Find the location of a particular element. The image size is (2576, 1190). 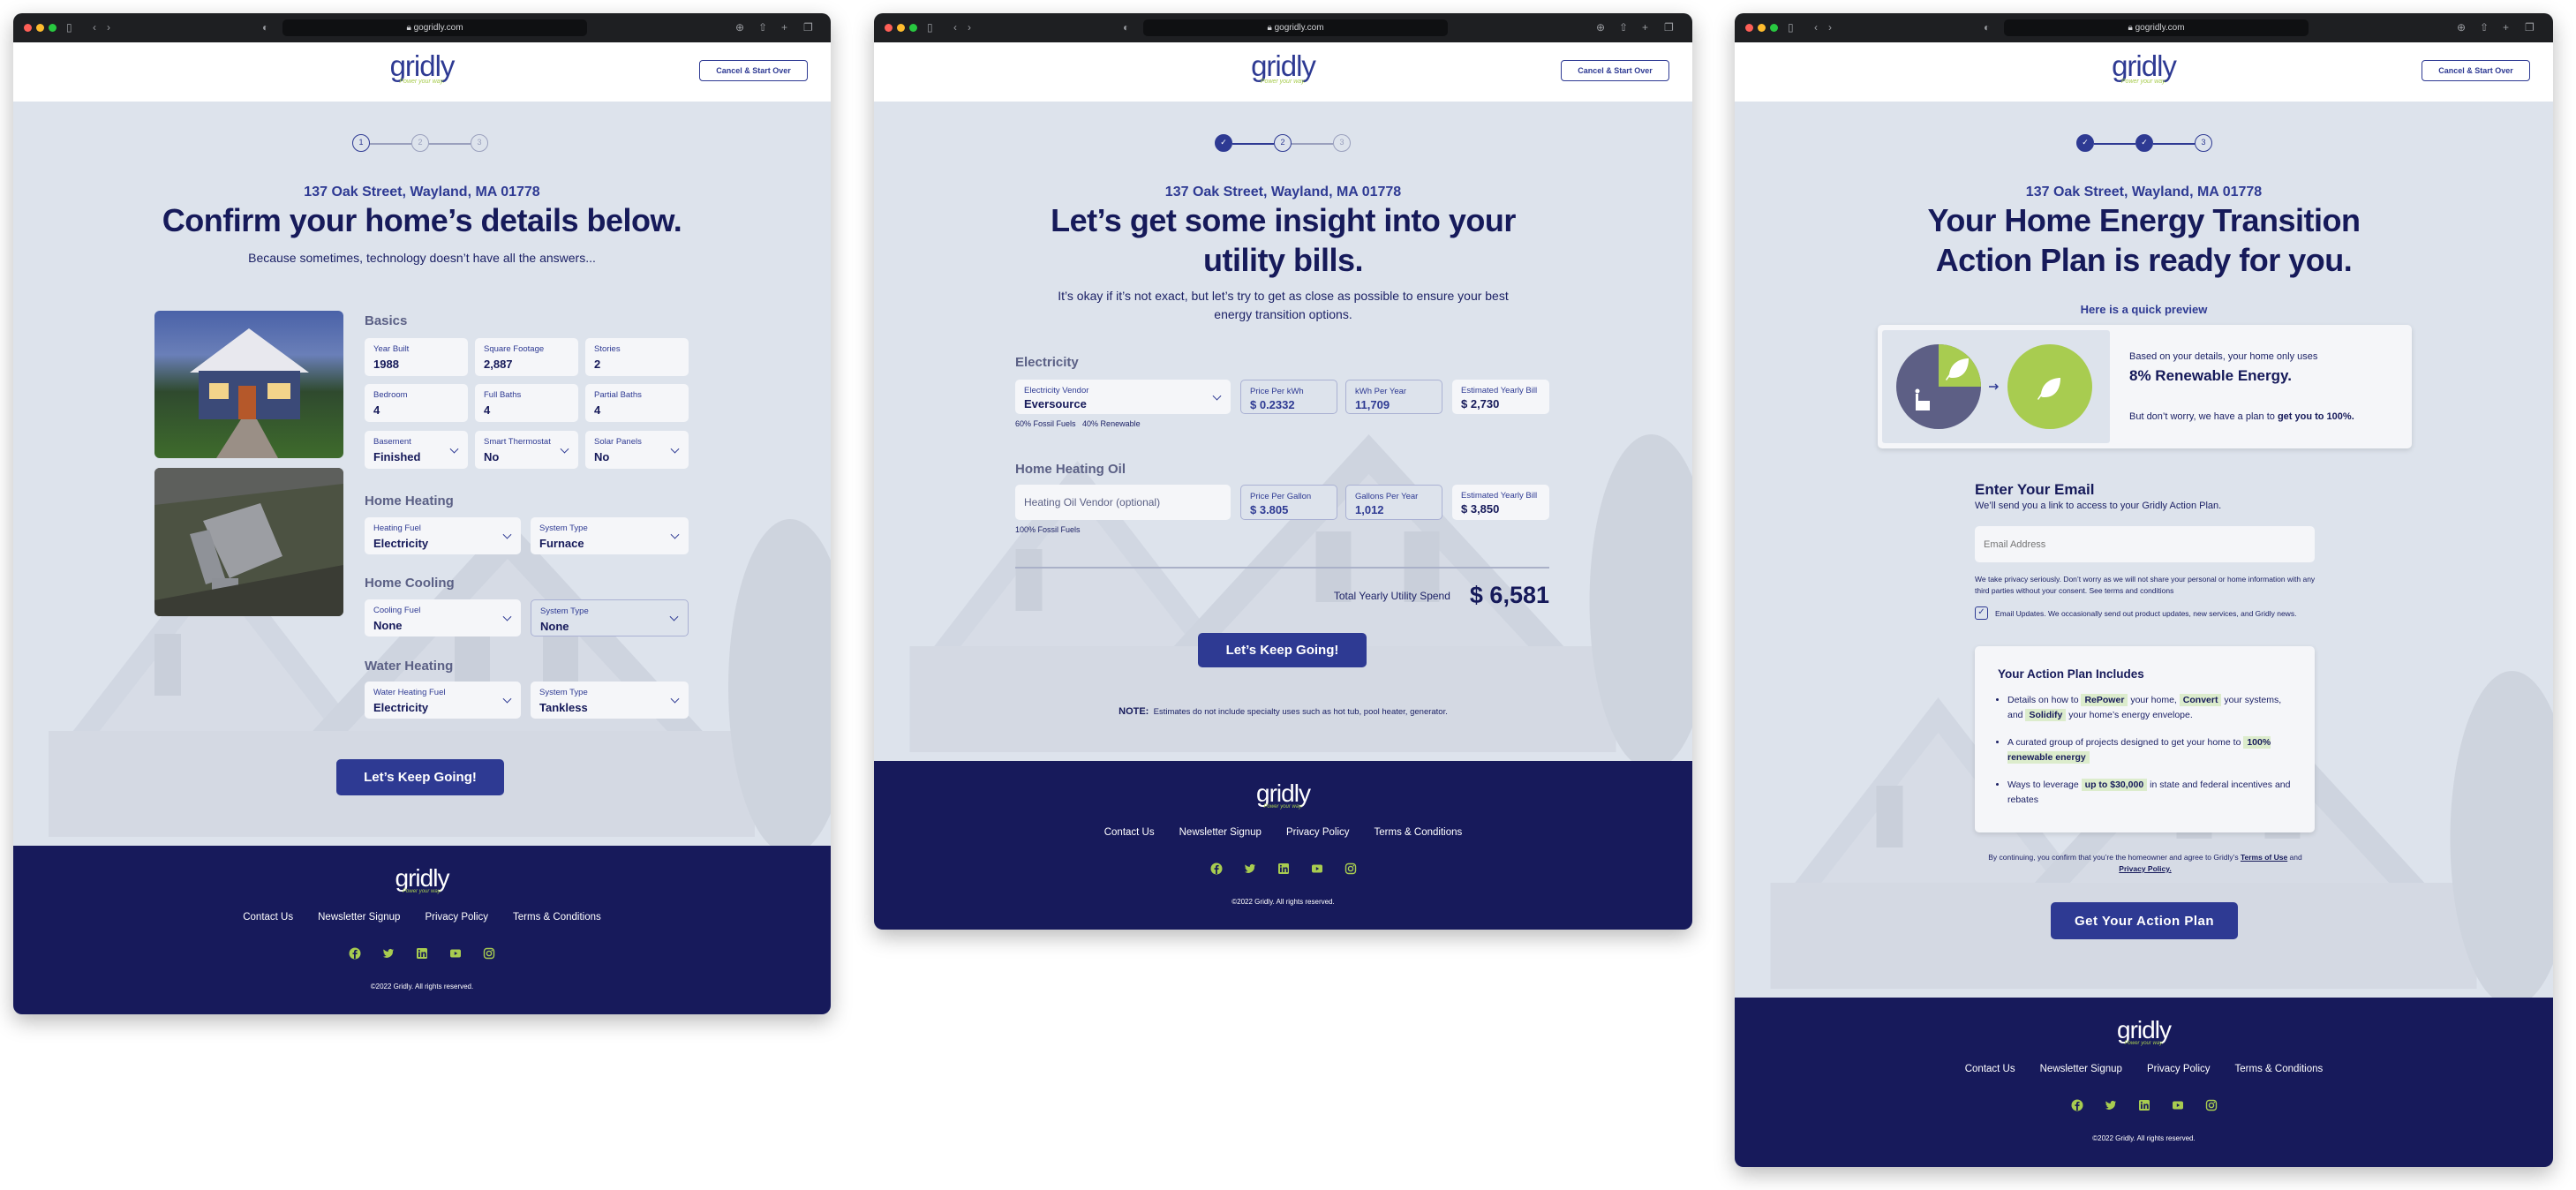

background-house-image is located at coordinates (440, 682).